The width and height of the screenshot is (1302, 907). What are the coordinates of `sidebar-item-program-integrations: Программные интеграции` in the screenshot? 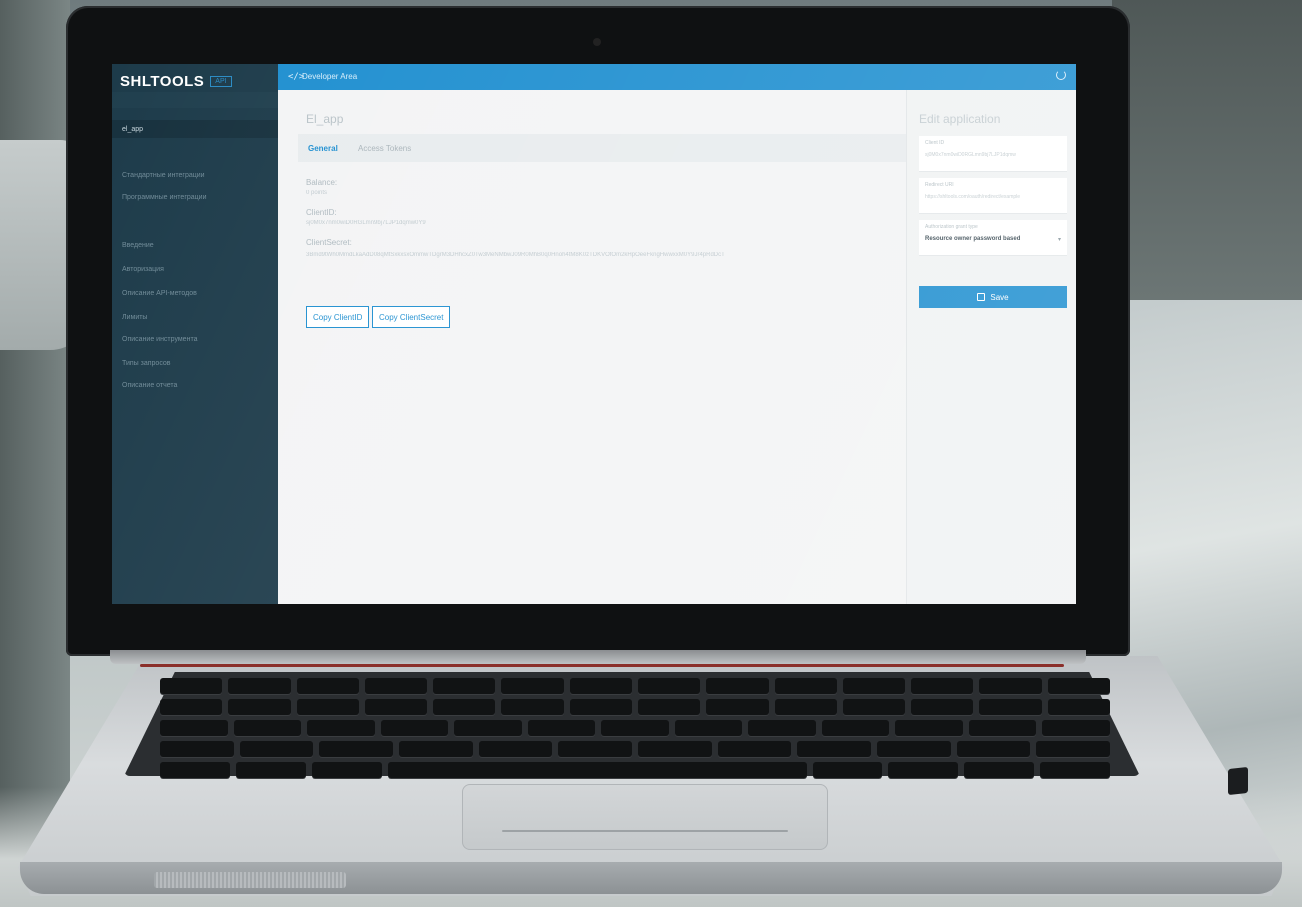 It's located at (195, 197).